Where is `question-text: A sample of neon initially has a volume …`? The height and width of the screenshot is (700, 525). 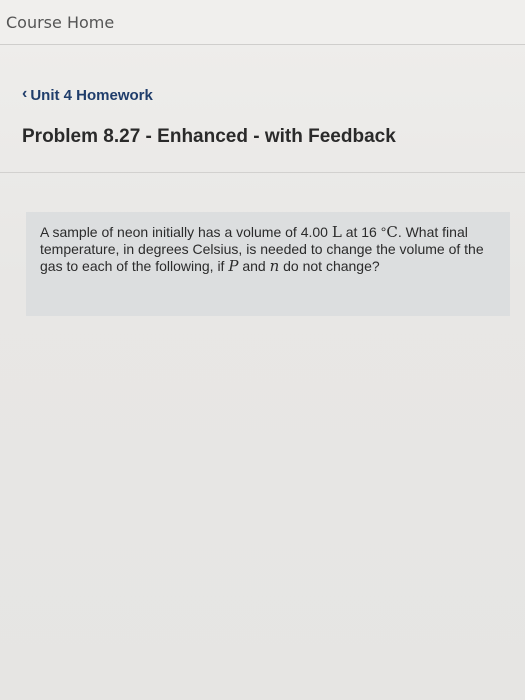
question-text: A sample of neon initially has a volume … is located at coordinates (269, 249).